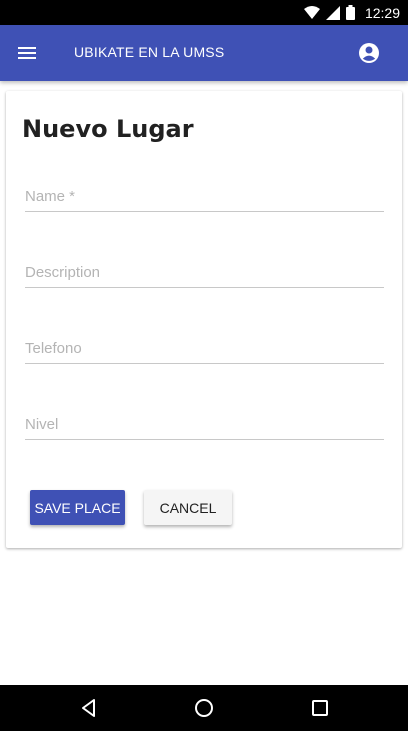 The image size is (408, 731). I want to click on status-icons: 12:29, so click(351, 12).